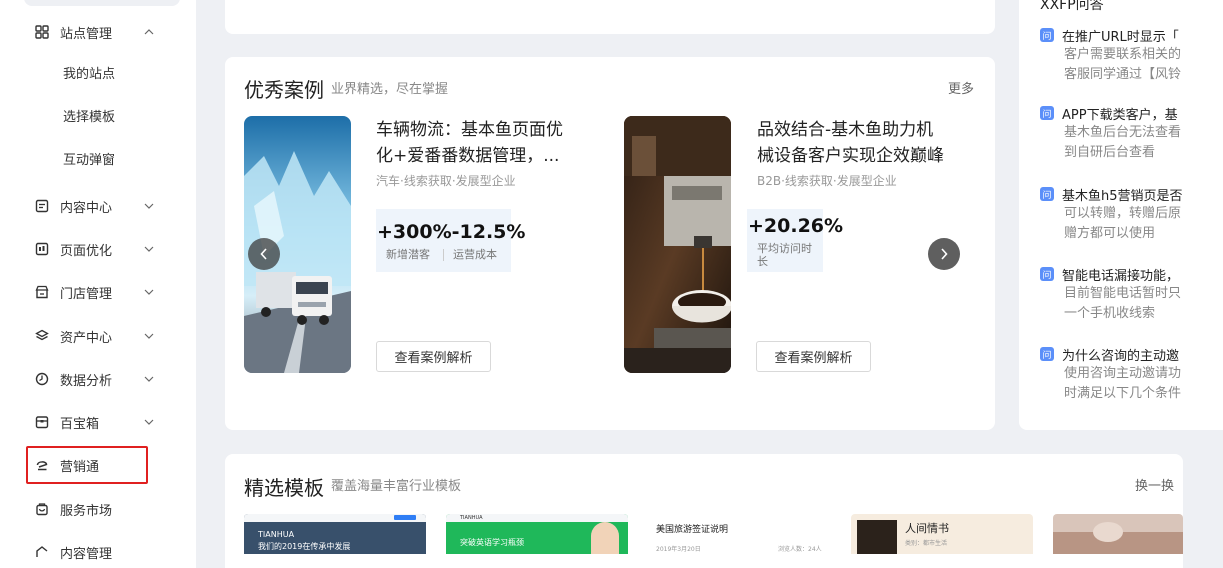 Image resolution: width=1223 pixels, height=568 pixels. I want to click on faq-item: 问智能电话漏接功能， 目前智能电话暂时只 一个手机收线索, so click(1131, 294).